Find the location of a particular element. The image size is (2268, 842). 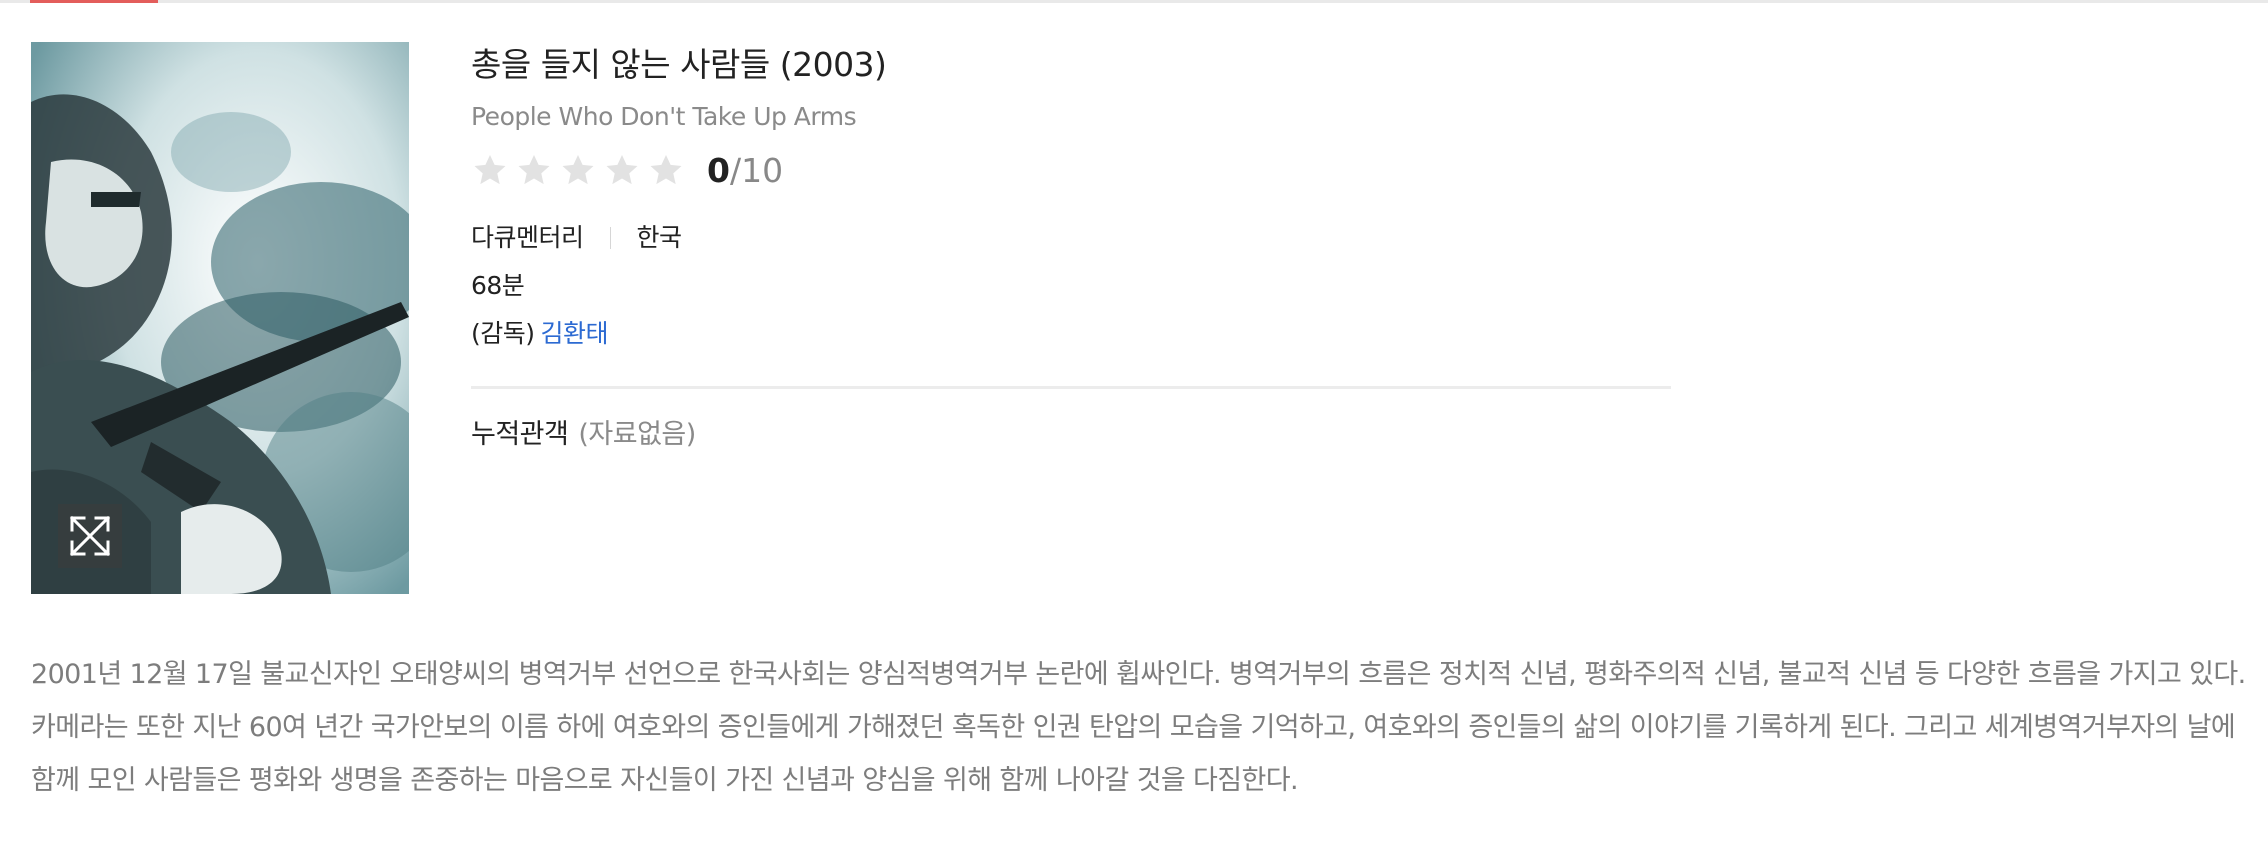

meta-separator is located at coordinates (610, 238).